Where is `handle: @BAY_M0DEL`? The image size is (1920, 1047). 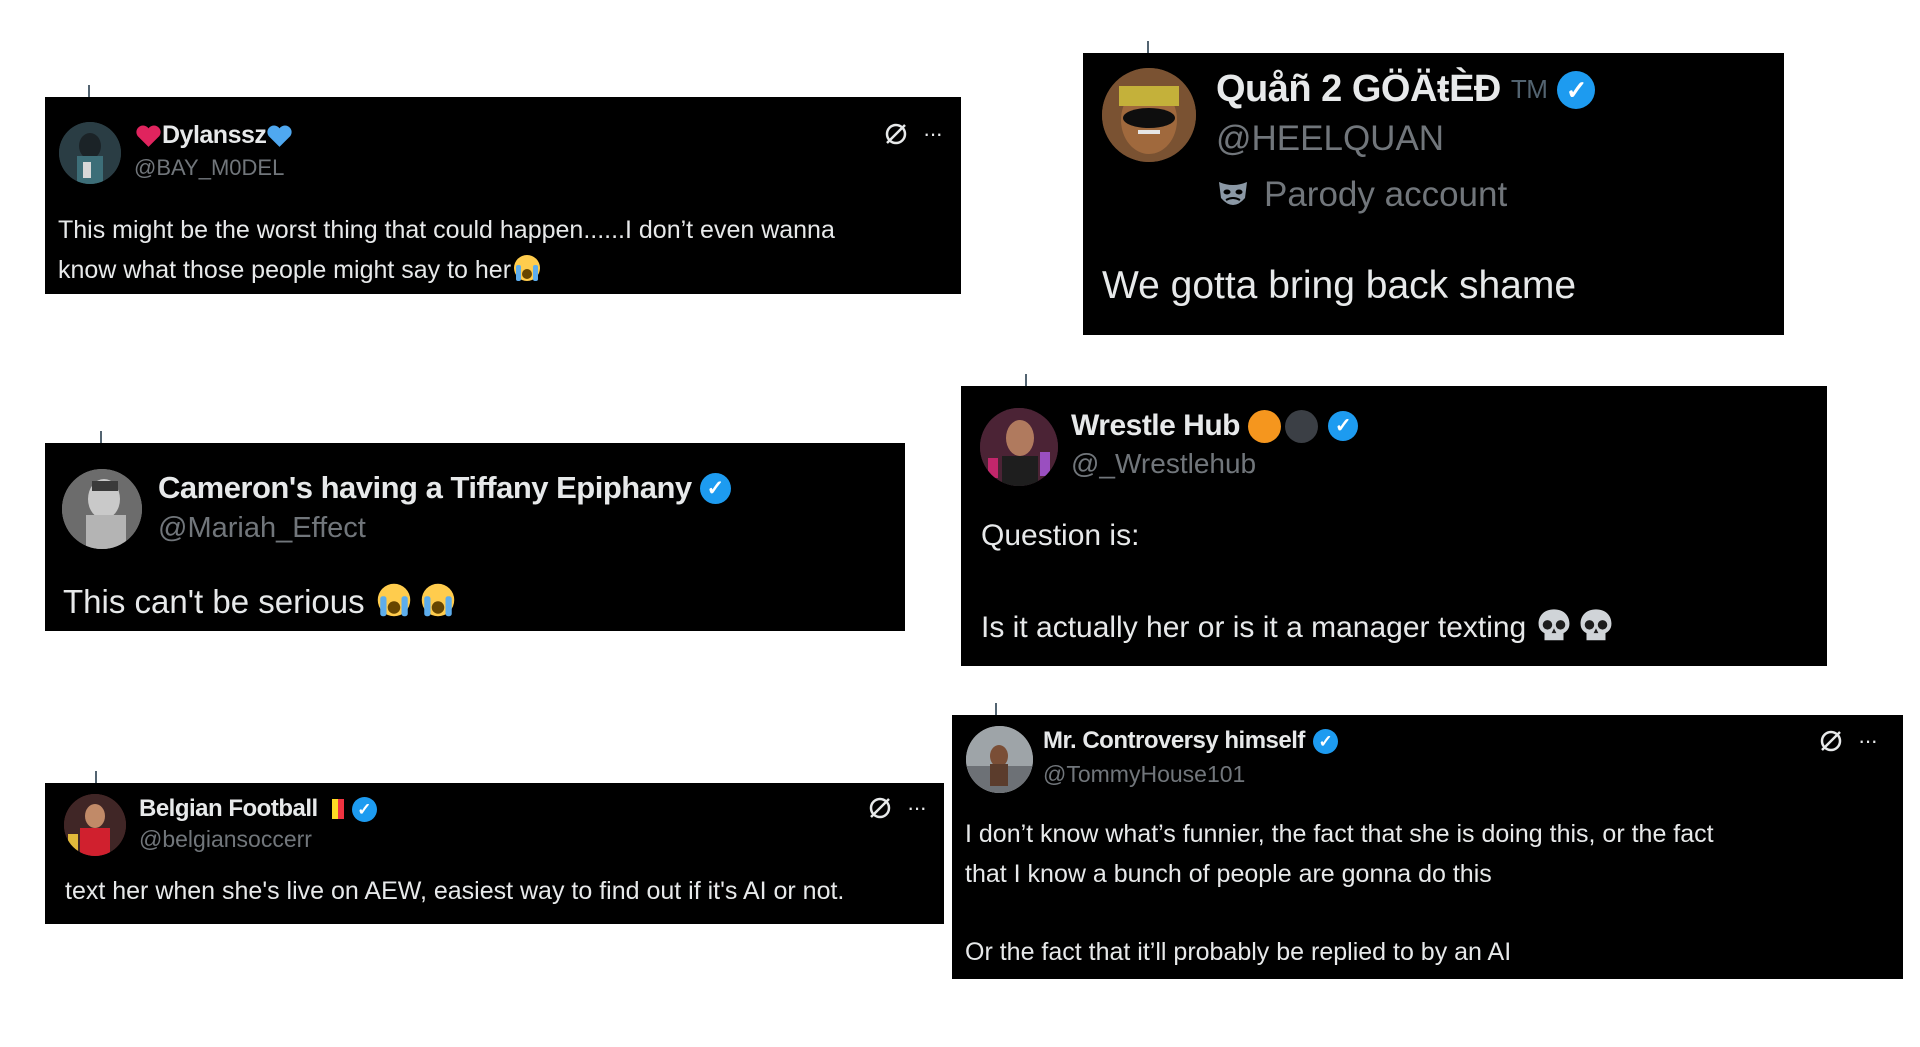
handle: @BAY_M0DEL is located at coordinates (209, 168).